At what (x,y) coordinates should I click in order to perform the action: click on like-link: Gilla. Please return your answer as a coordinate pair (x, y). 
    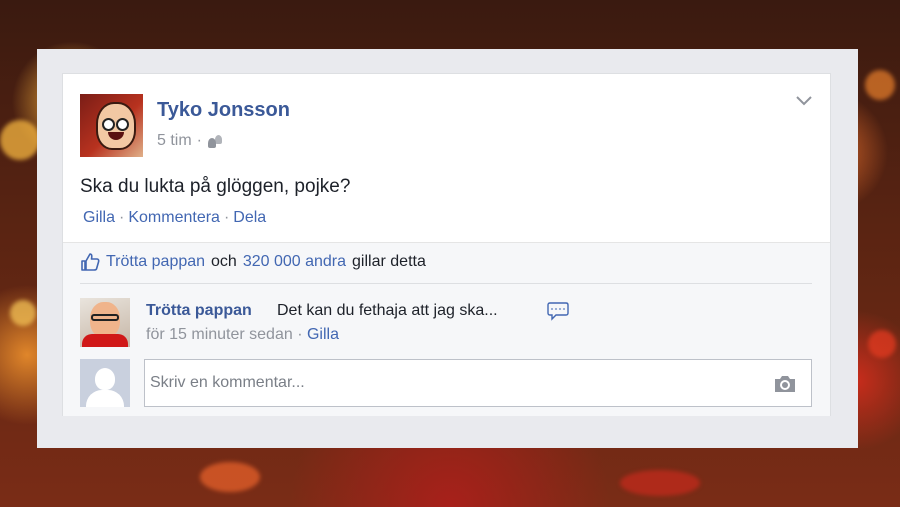
    Looking at the image, I should click on (99, 218).